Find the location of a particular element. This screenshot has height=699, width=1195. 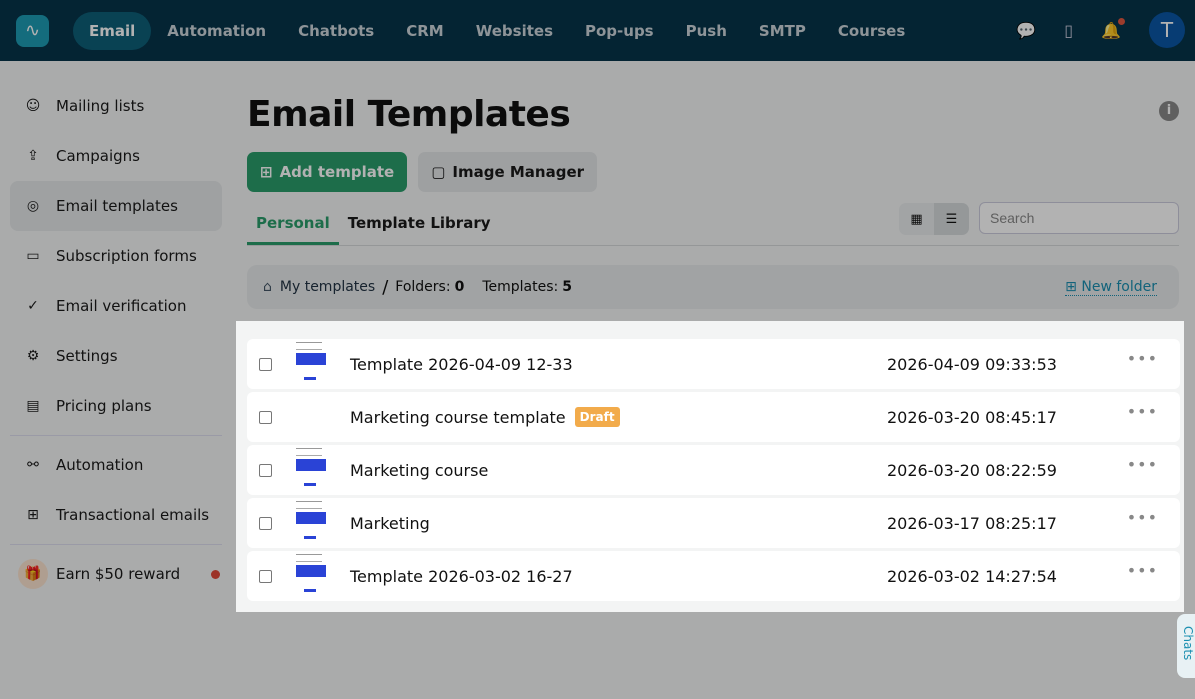

sidebar-item-settings: ⚙ Settings is located at coordinates (116, 356).